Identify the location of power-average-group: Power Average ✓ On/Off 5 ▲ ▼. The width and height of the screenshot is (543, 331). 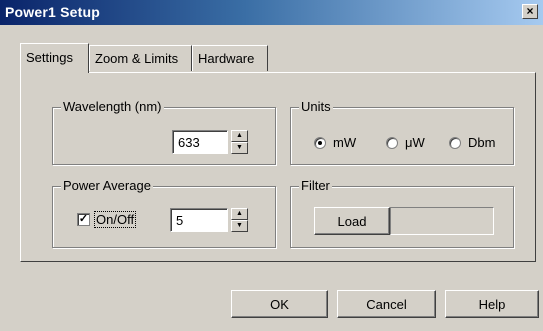
(164, 213).